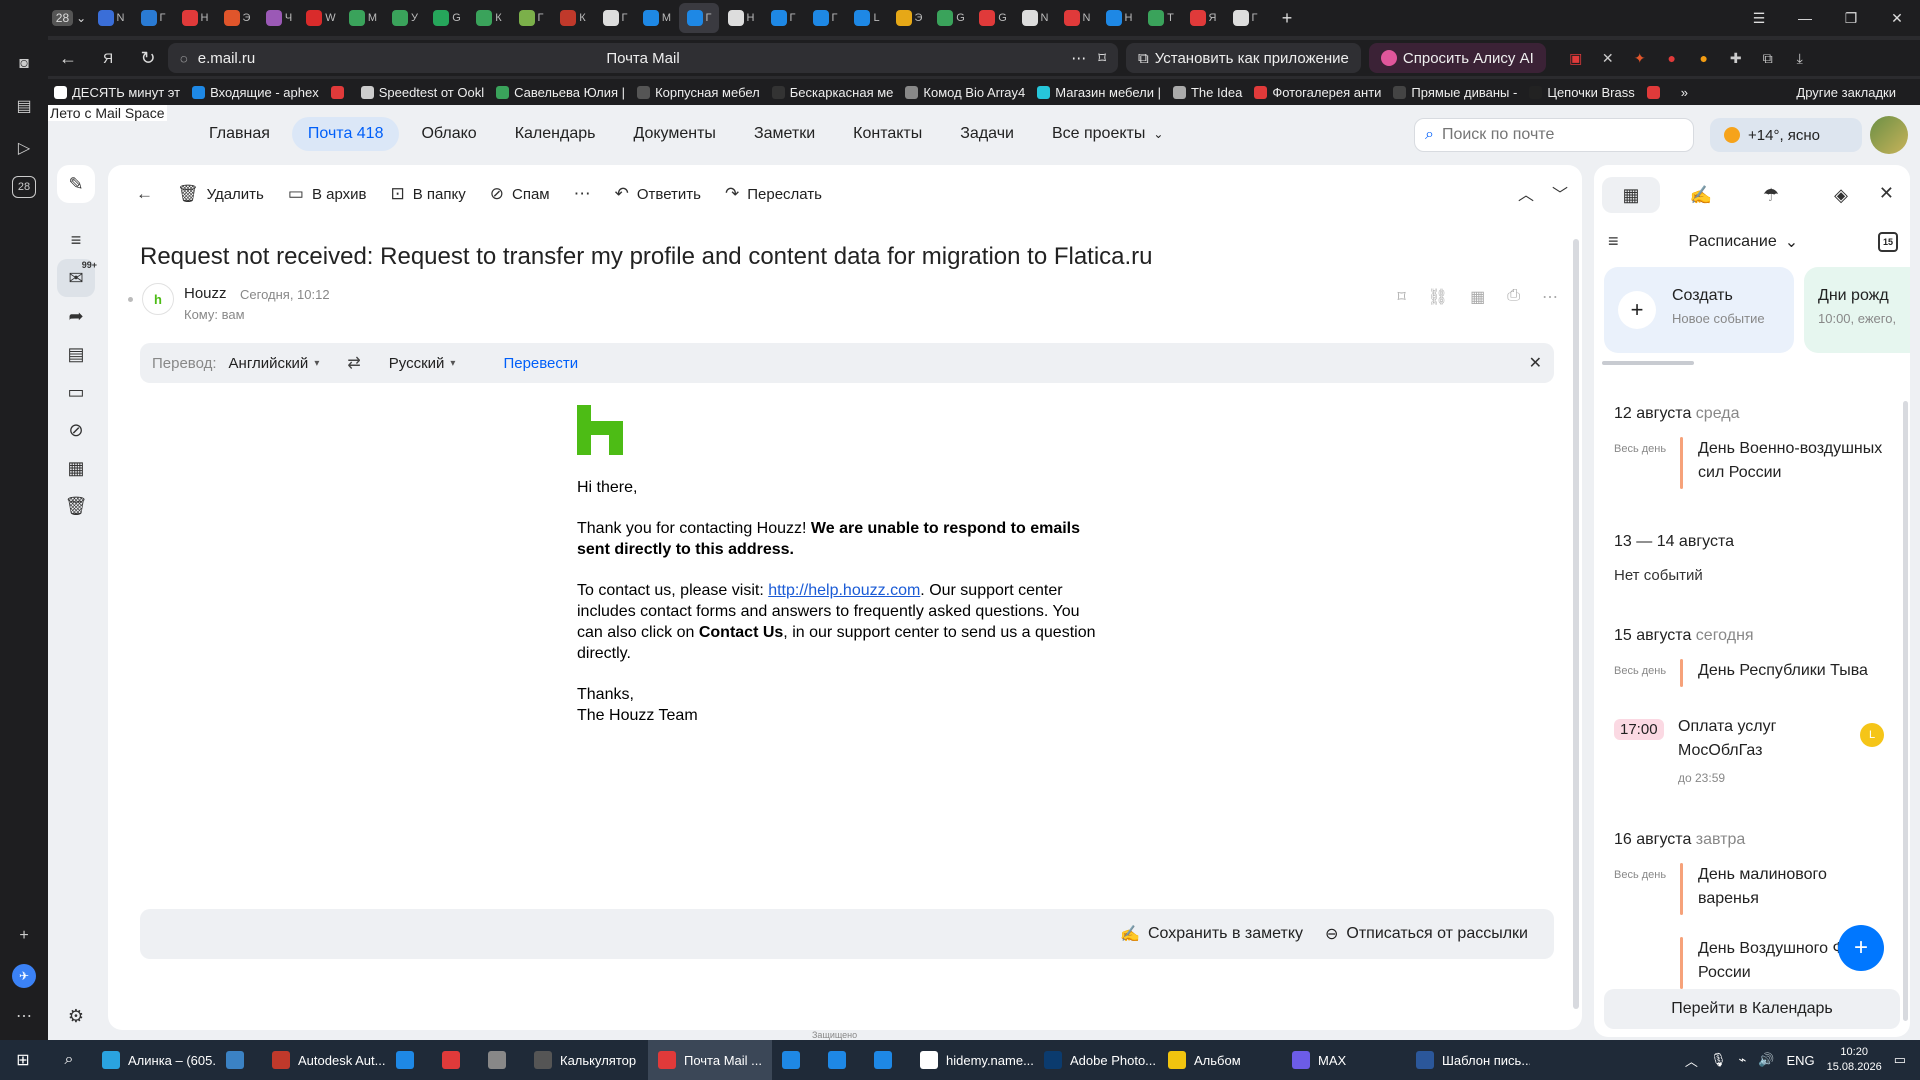 This screenshot has height=1080, width=1920. I want to click on open-calendar-button: Перейти в Календарь, so click(1752, 1009).